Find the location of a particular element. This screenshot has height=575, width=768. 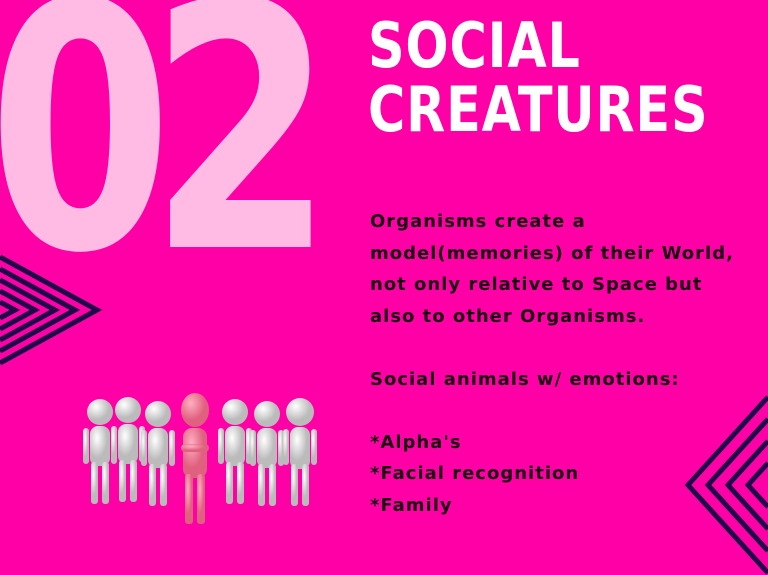

bullet-item: *Family is located at coordinates (411, 505).